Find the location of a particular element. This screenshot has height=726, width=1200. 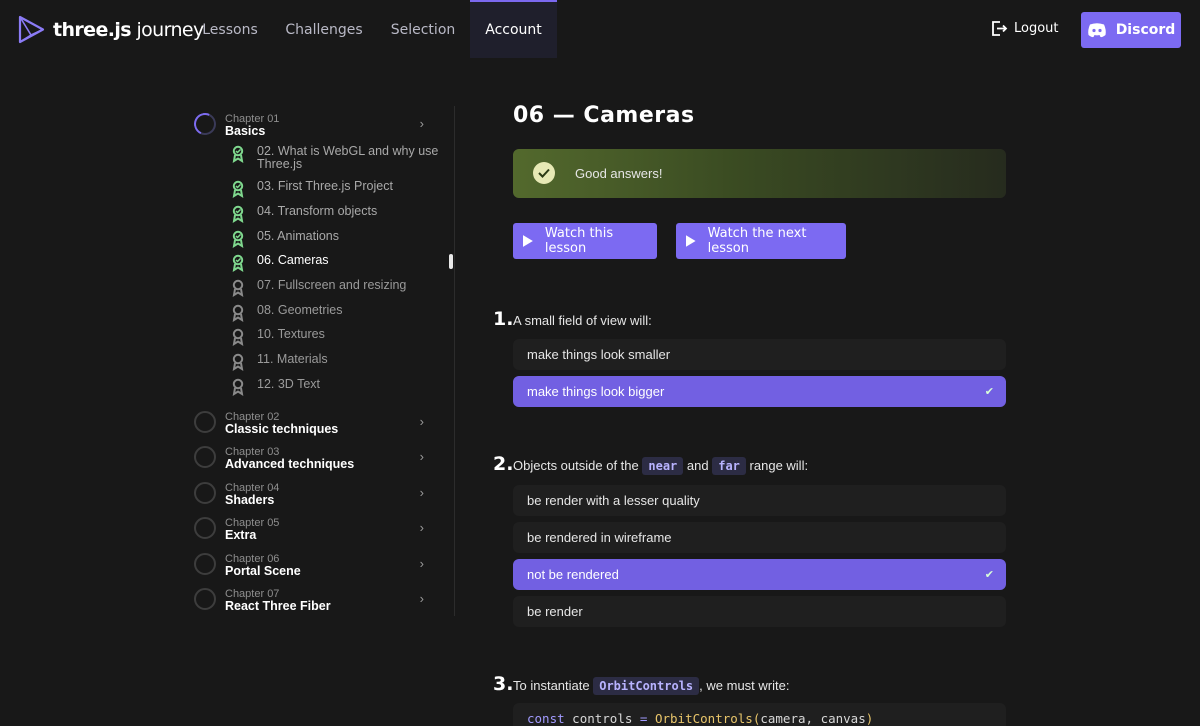

chapter-01: Chapter 01 Basics › is located at coordinates (315, 124).